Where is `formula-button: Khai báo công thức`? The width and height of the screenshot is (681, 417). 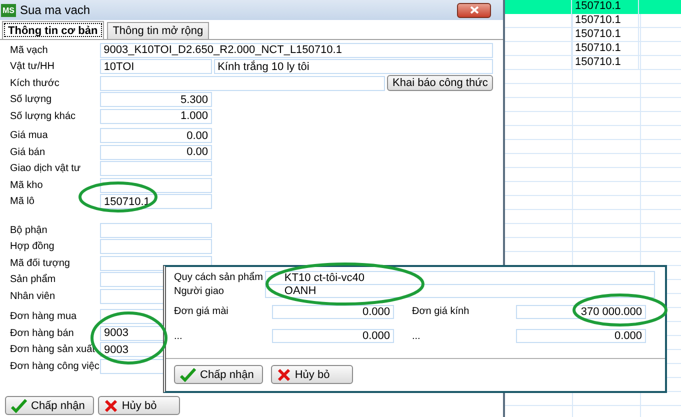
formula-button: Khai báo công thức is located at coordinates (440, 83).